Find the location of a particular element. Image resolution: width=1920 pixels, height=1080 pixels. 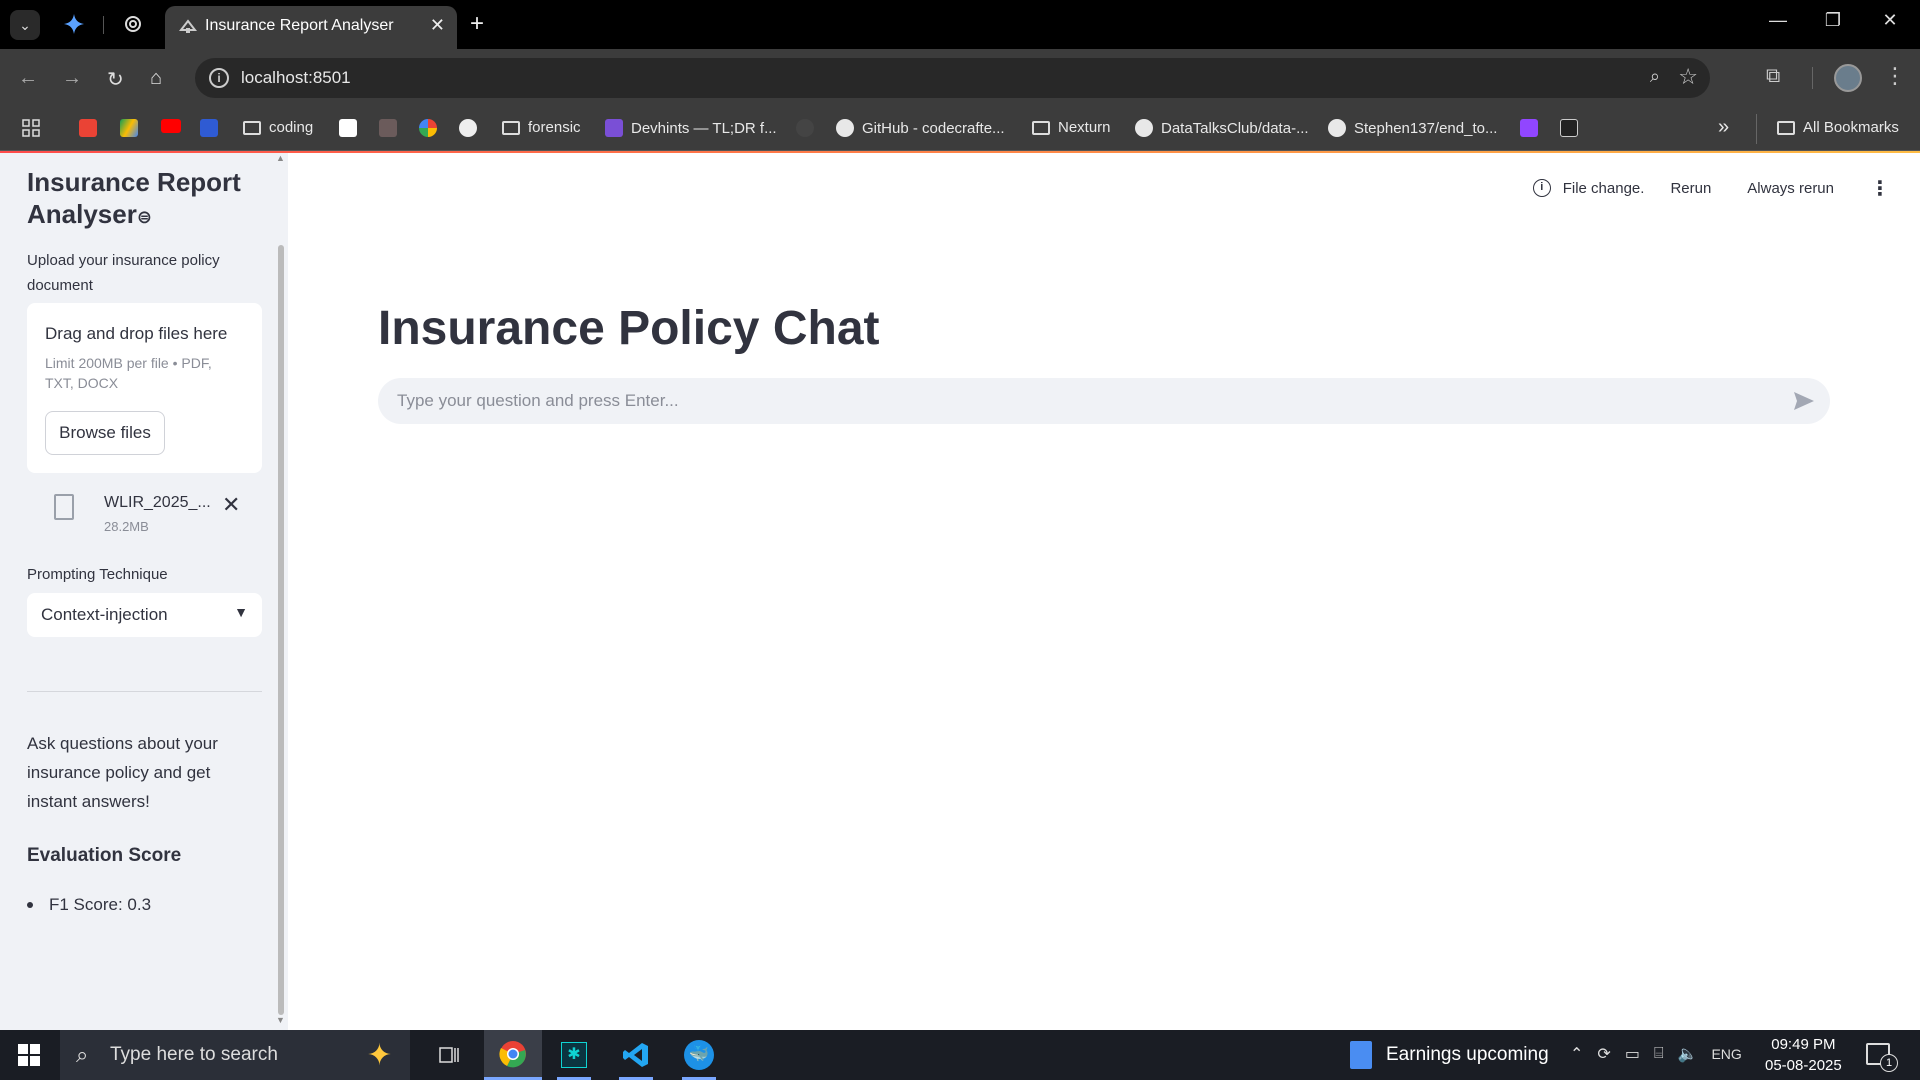

bookmark-forensic: forensic is located at coordinates (541, 127).